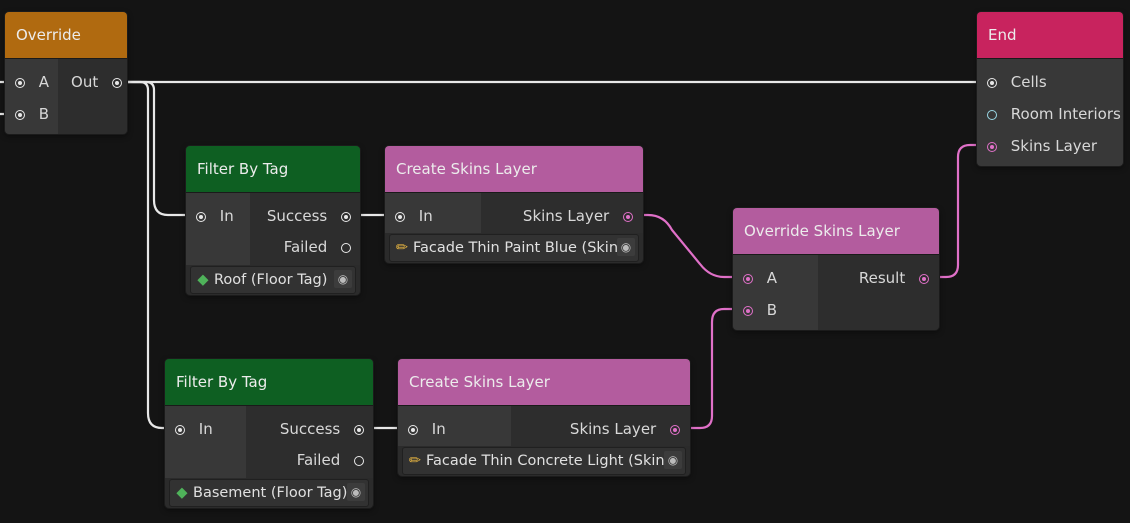 The width and height of the screenshot is (1130, 523). I want to click on override-input-b: B, so click(32, 114).